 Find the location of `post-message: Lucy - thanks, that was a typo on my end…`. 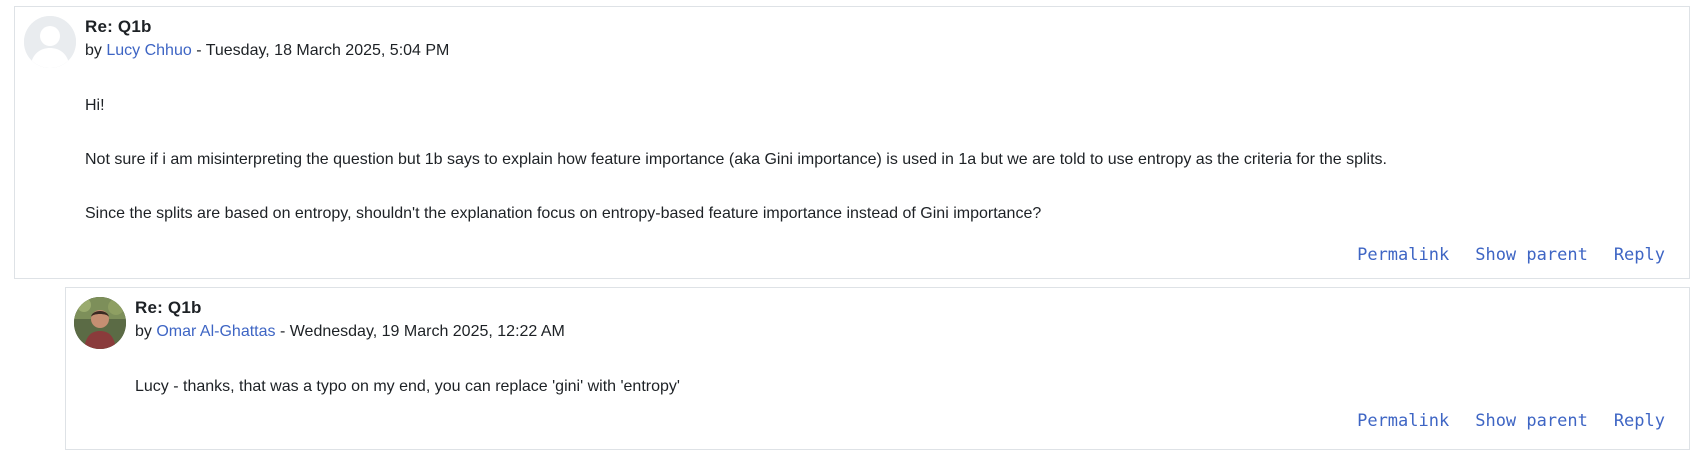

post-message: Lucy - thanks, that was a typo on my end… is located at coordinates (407, 404).